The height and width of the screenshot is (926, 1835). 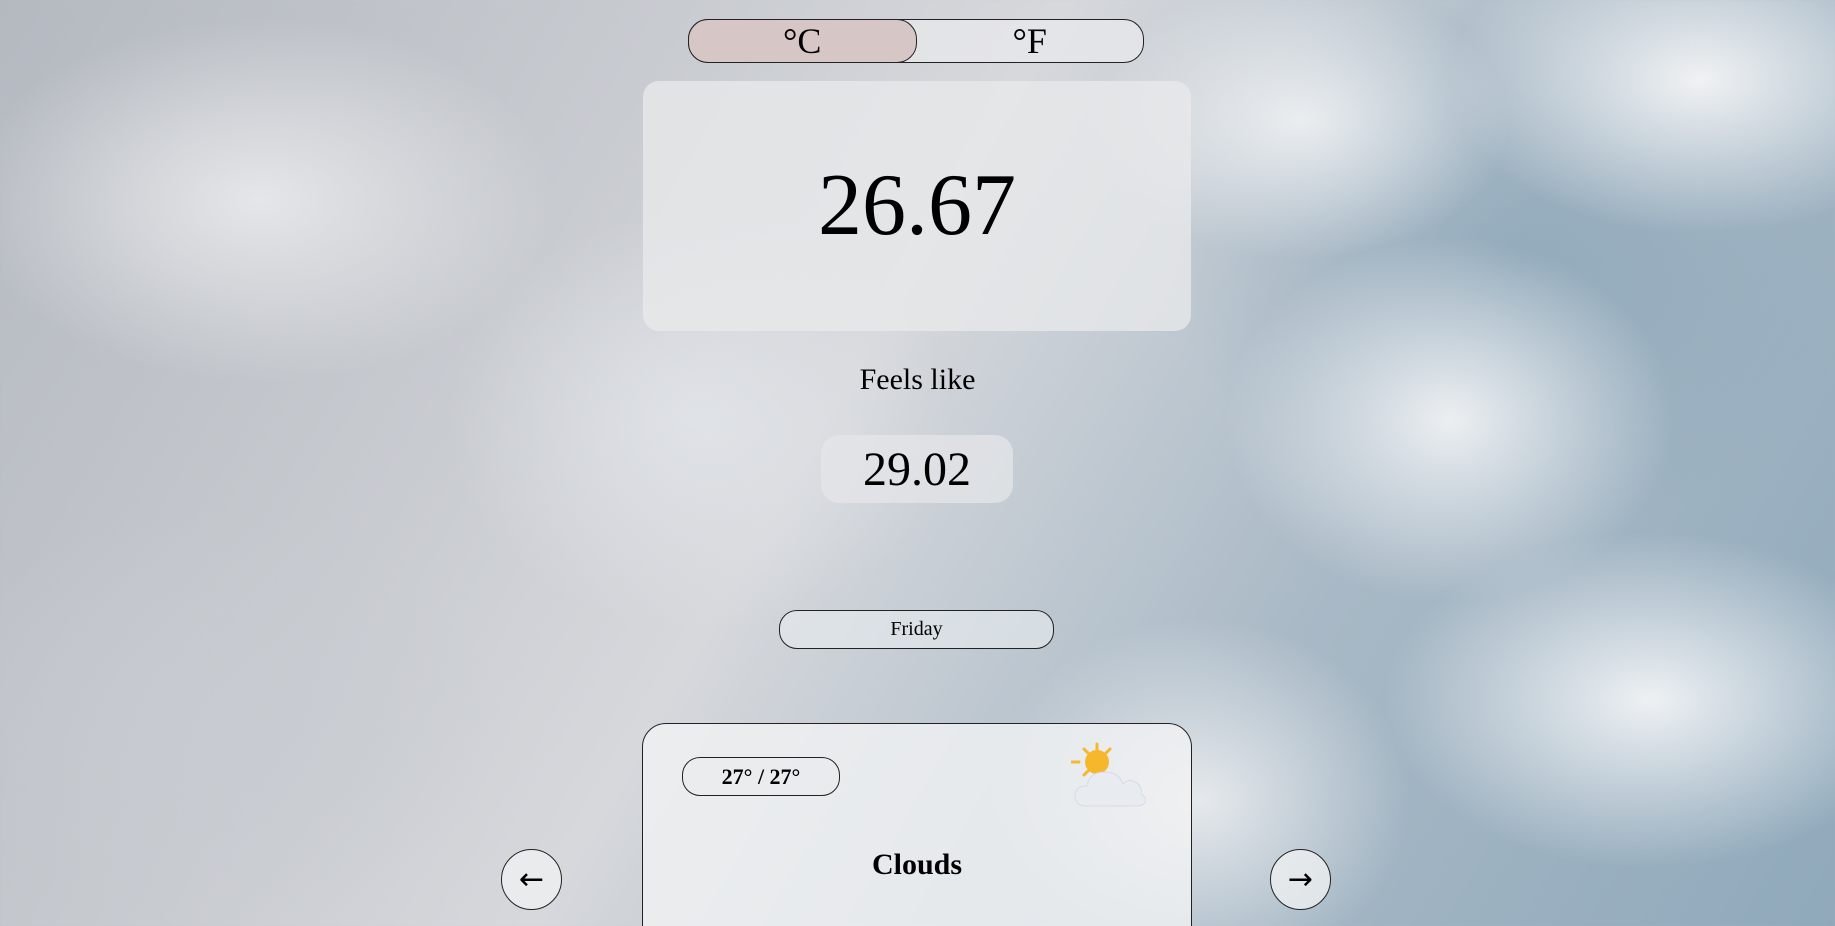 What do you see at coordinates (802, 41) in the screenshot?
I see `celsius-toggle-button: °C` at bounding box center [802, 41].